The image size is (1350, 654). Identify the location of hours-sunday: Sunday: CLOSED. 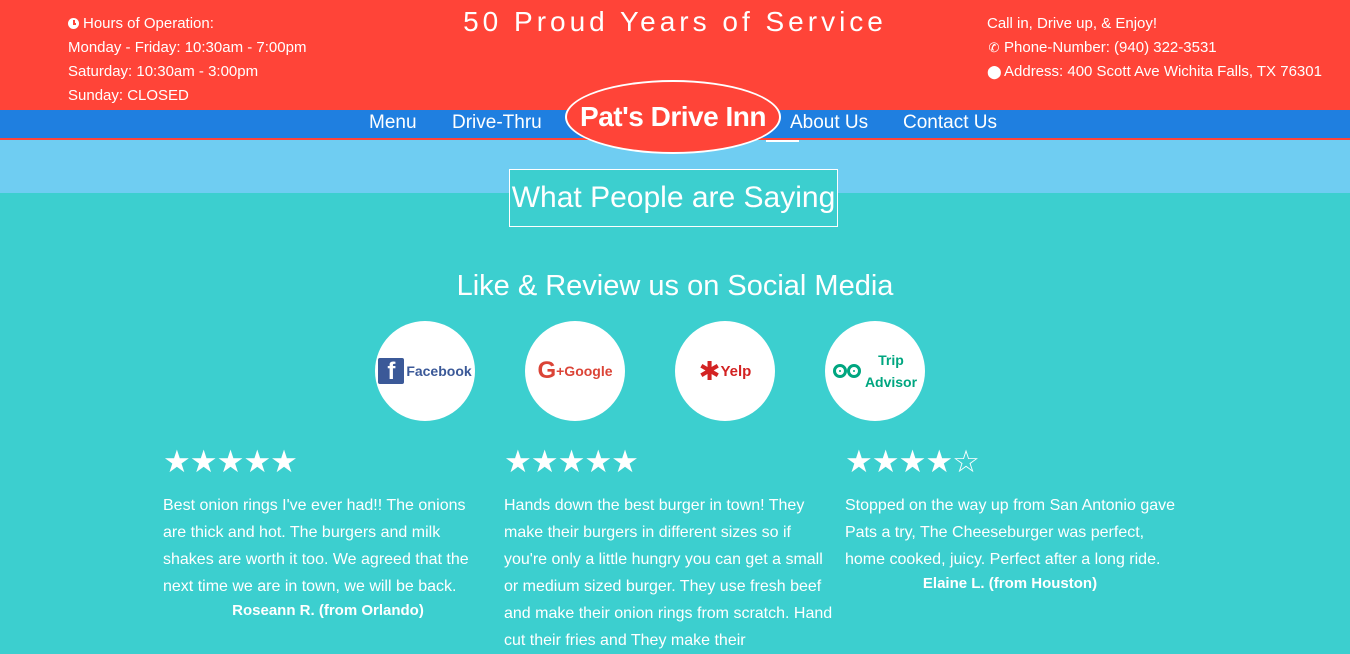
(128, 95).